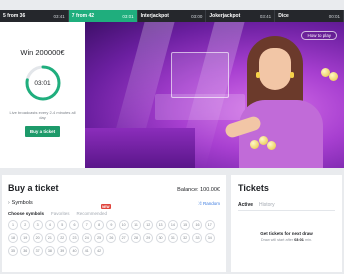 This screenshot has width=344, height=274. I want to click on number-ball: 4, so click(49, 225).